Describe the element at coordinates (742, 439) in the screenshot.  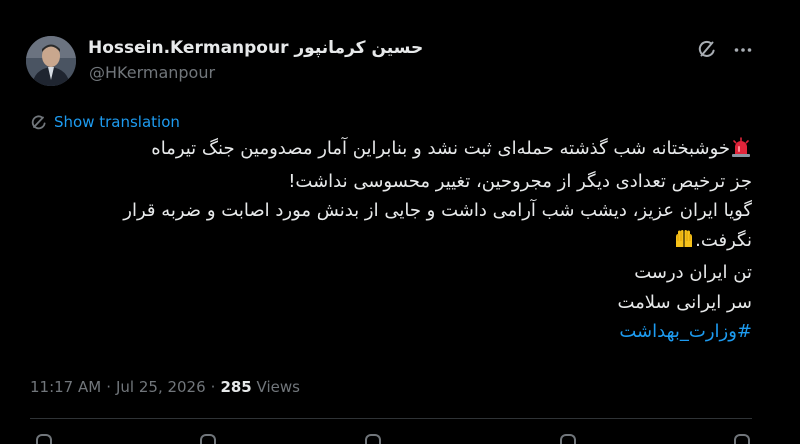
I see `share-icon` at that location.